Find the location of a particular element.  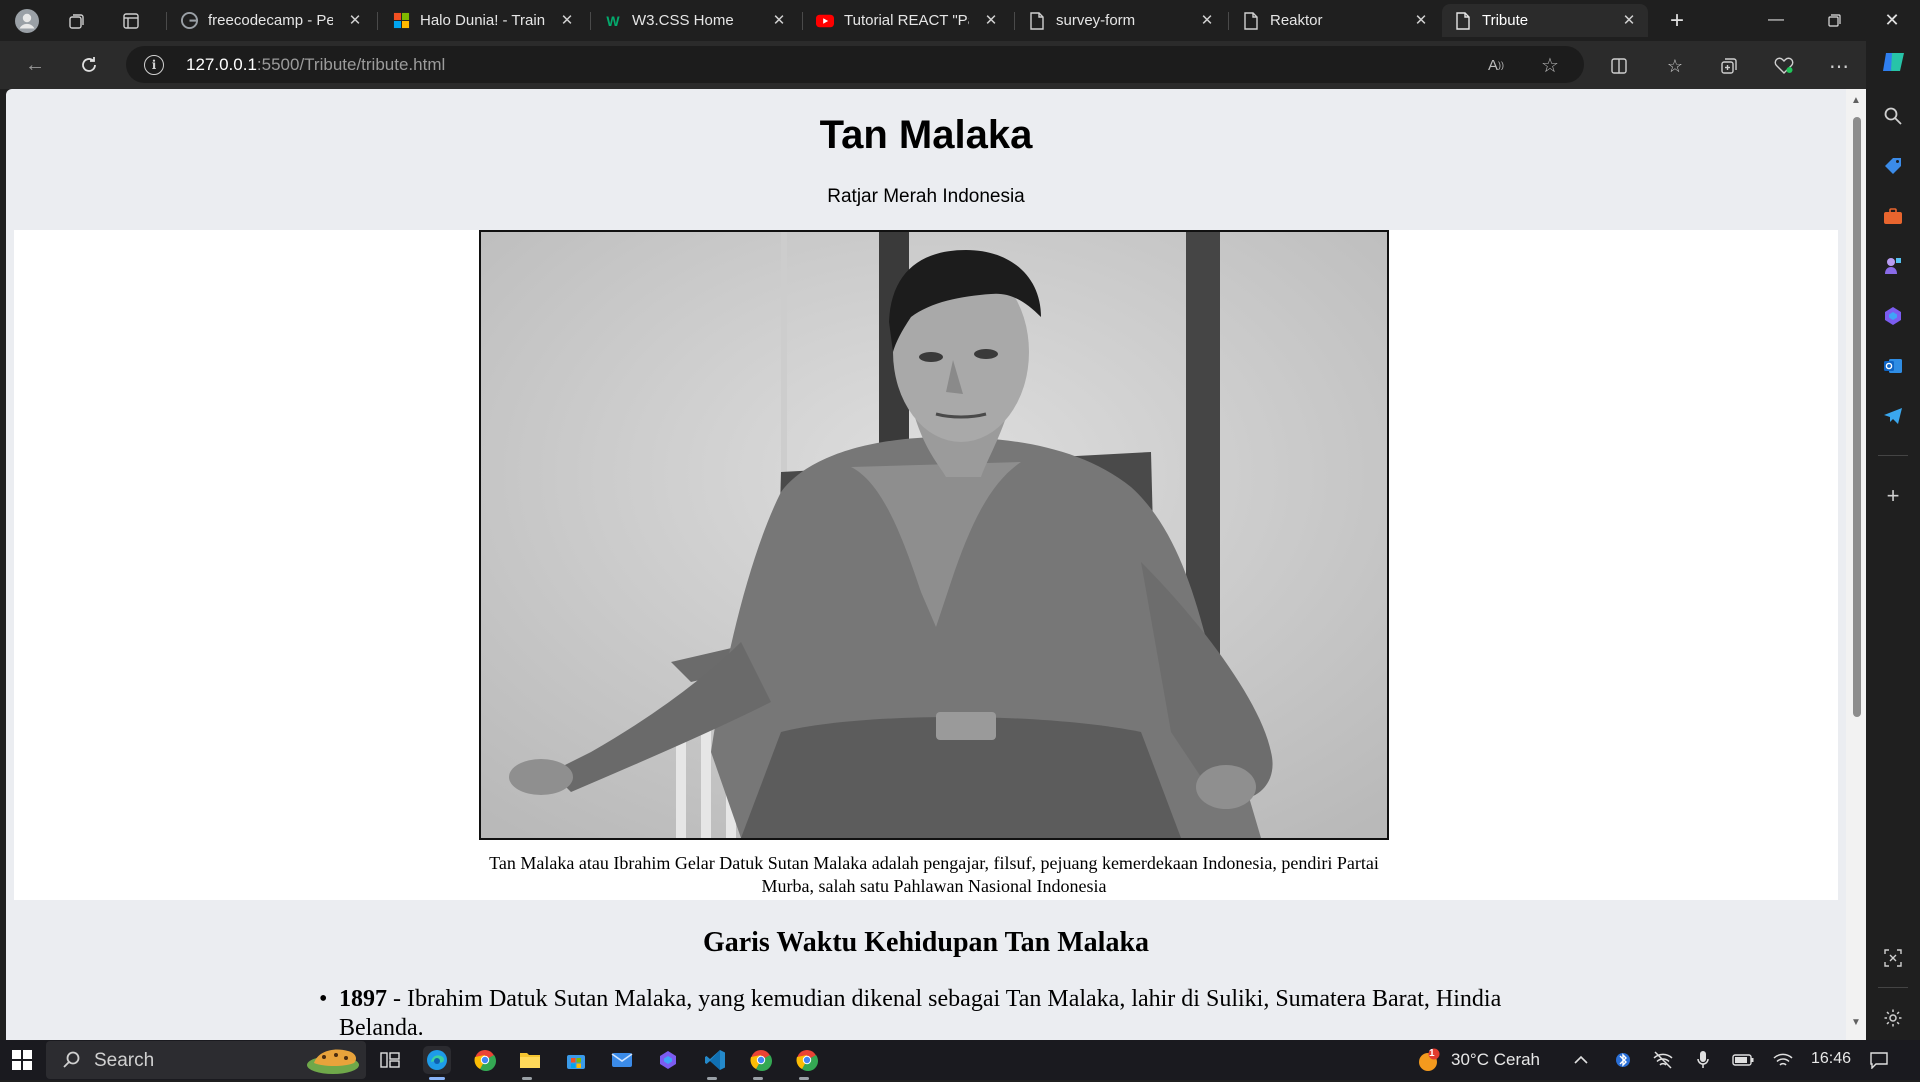

page-title: Tan Malaka is located at coordinates (926, 135).